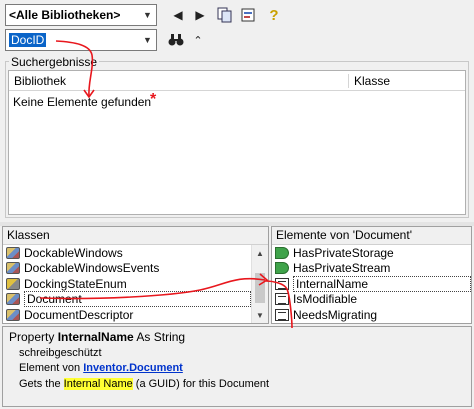  What do you see at coordinates (127, 315) in the screenshot?
I see `list-item: DocumentDescriptor` at bounding box center [127, 315].